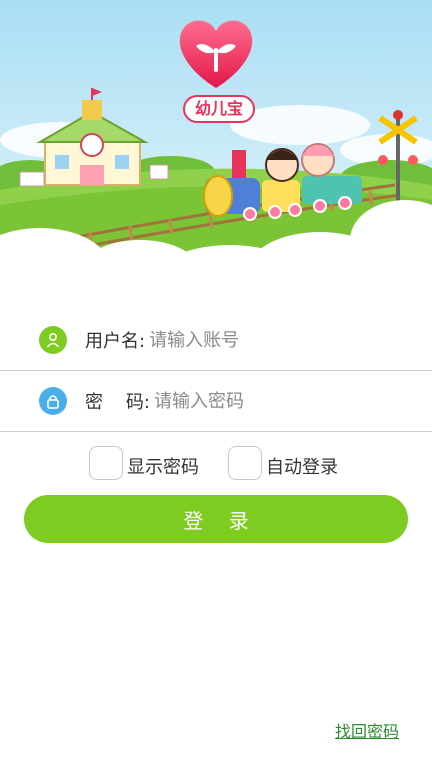 The width and height of the screenshot is (432, 768). I want to click on auto-login-checkbox, so click(245, 463).